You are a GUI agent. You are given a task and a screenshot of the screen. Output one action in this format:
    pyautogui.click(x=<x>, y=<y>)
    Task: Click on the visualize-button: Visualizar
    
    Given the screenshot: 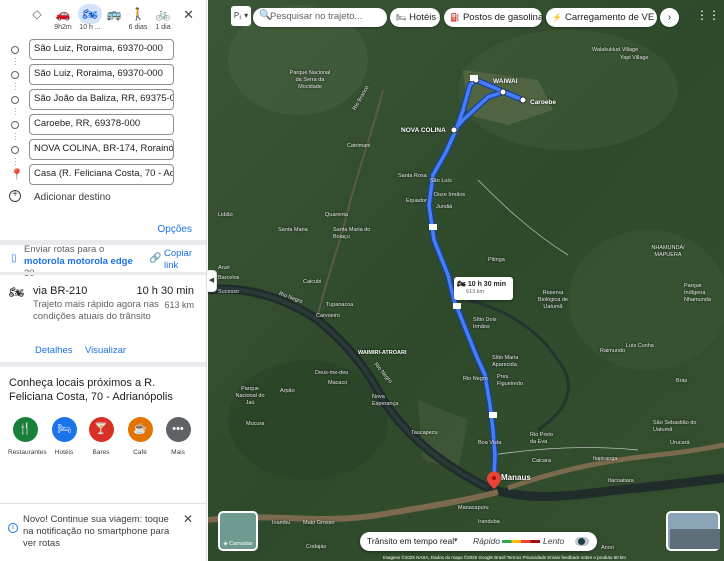 What is the action you would take?
    pyautogui.click(x=105, y=350)
    